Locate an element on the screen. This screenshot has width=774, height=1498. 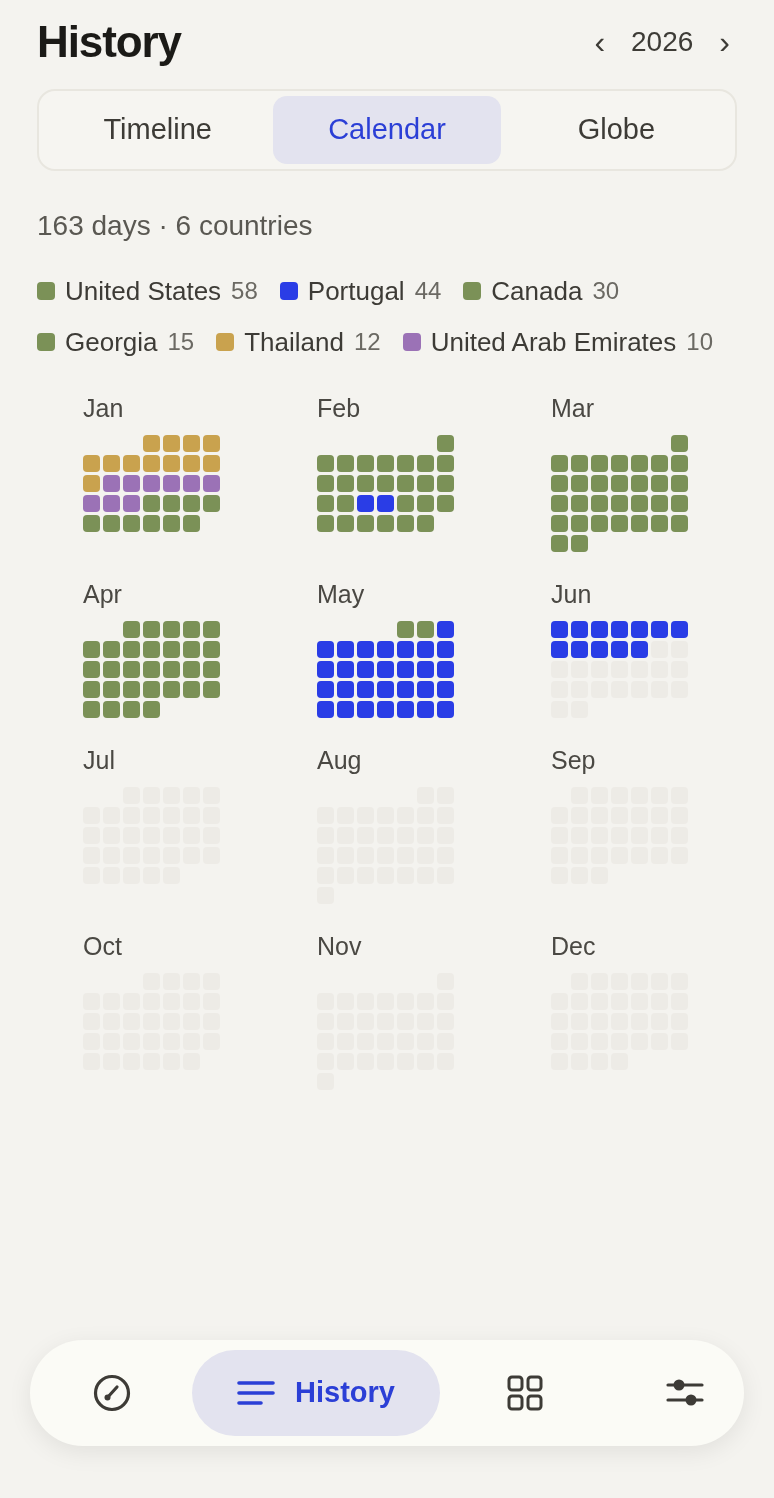
country-name: United Arab Emirates is located at coordinates (553, 342).